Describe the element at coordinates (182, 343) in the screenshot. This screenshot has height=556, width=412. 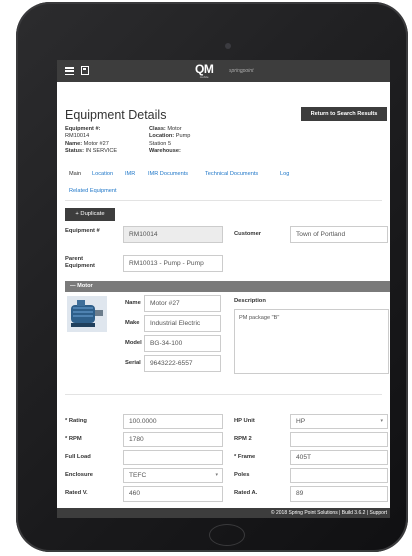
I see `model-field: BG-34-100` at that location.